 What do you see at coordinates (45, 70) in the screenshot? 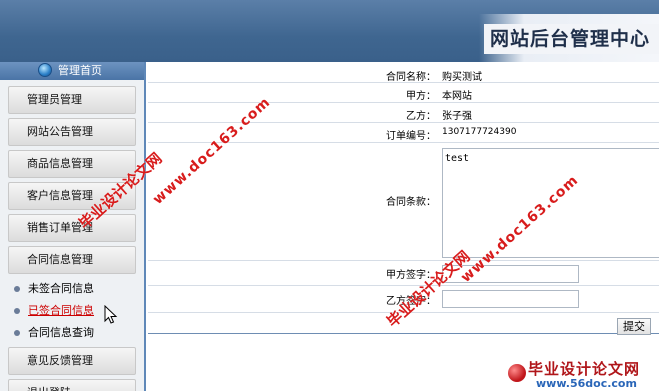
I see `globe-icon` at bounding box center [45, 70].